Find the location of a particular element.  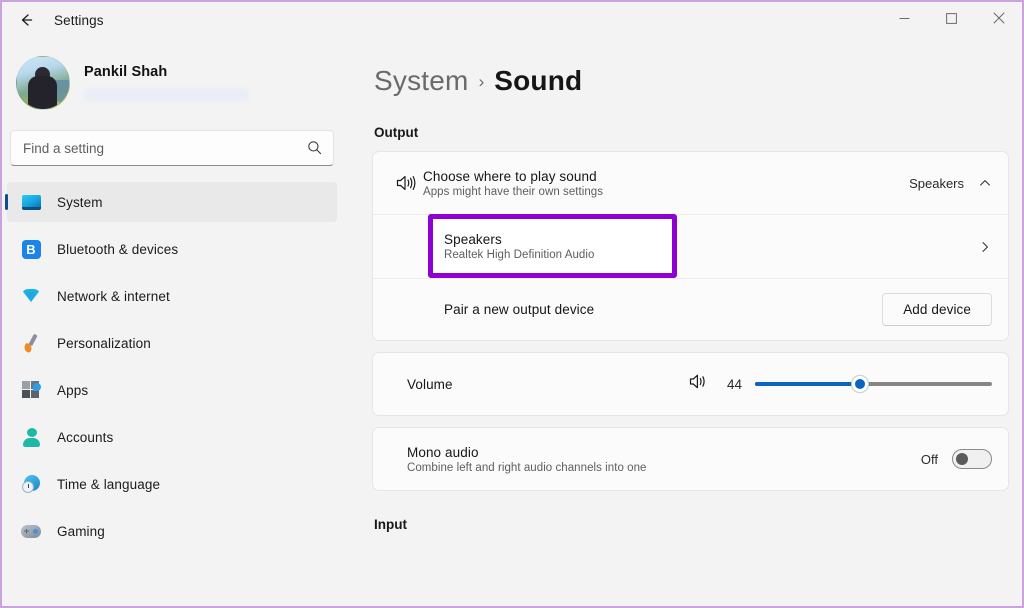

sidebar-item-label: System is located at coordinates (80, 202).